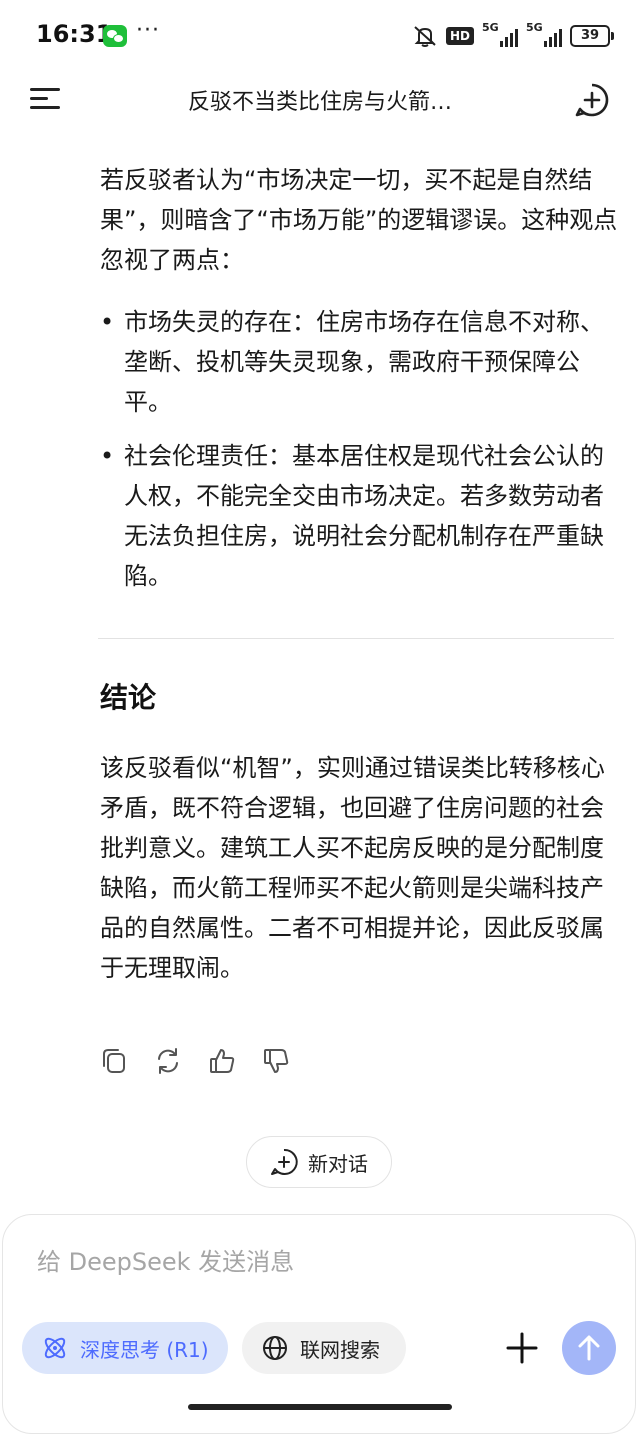 The image size is (640, 1434). Describe the element at coordinates (114, 1061) in the screenshot. I see `copy-icon` at that location.